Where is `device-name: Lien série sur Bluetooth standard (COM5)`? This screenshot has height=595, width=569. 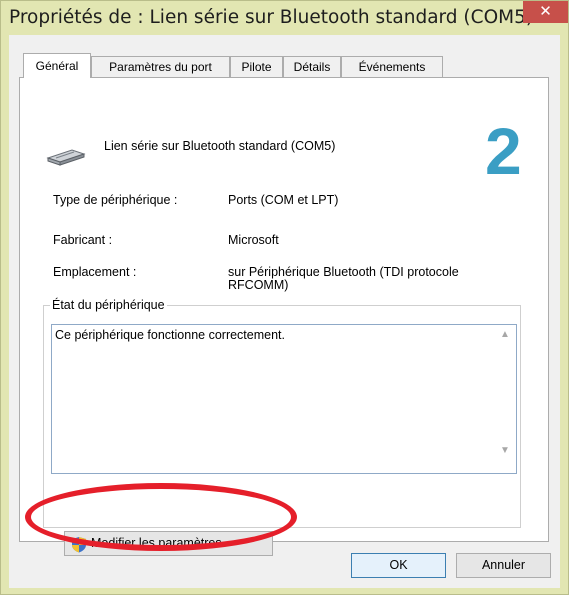 device-name: Lien série sur Bluetooth standard (COM5) is located at coordinates (220, 146).